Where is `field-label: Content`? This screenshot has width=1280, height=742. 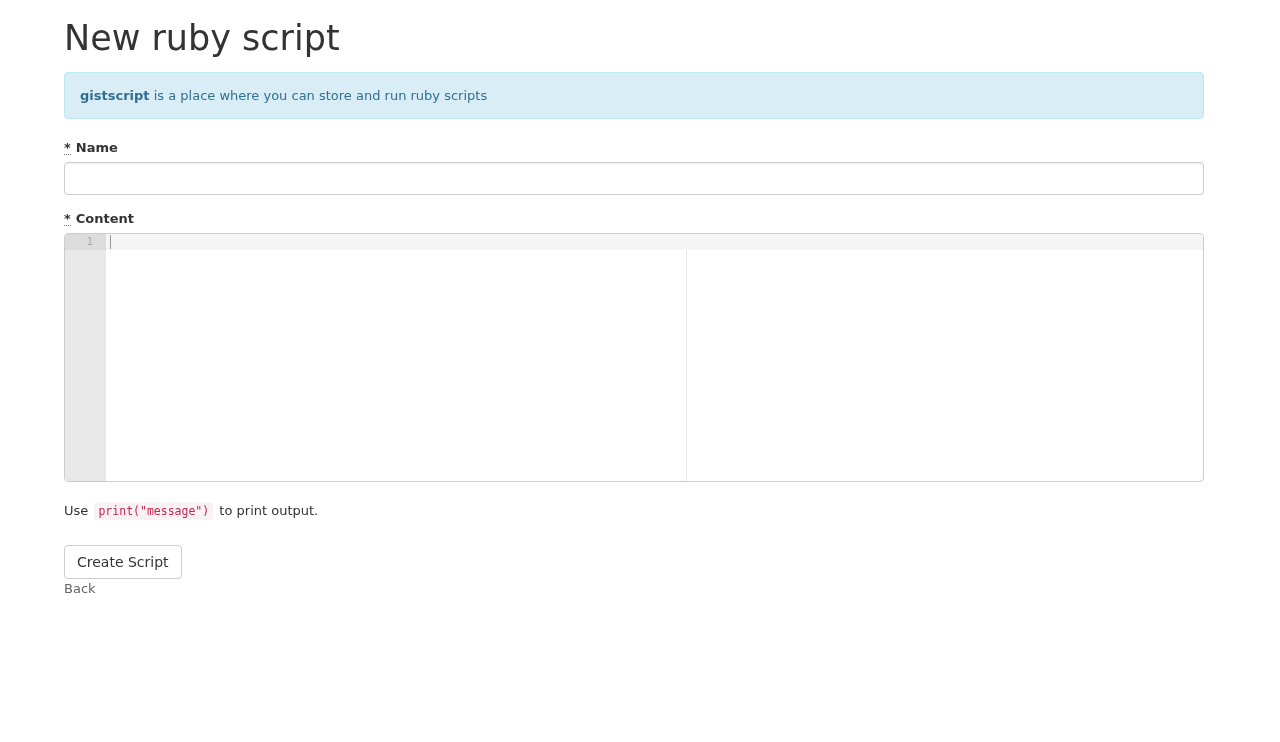 field-label: Content is located at coordinates (105, 218).